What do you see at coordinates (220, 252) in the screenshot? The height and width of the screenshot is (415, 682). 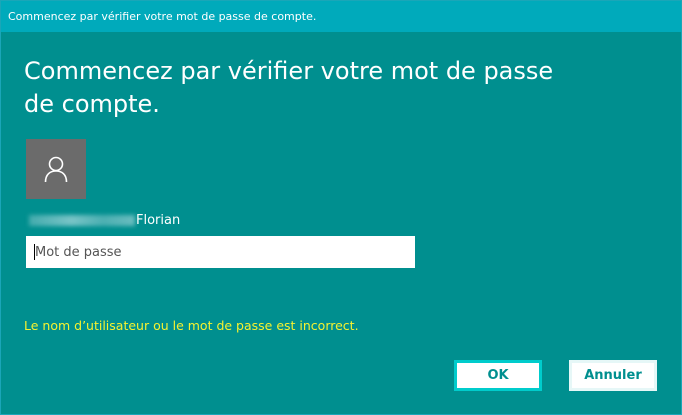 I see `password-input` at bounding box center [220, 252].